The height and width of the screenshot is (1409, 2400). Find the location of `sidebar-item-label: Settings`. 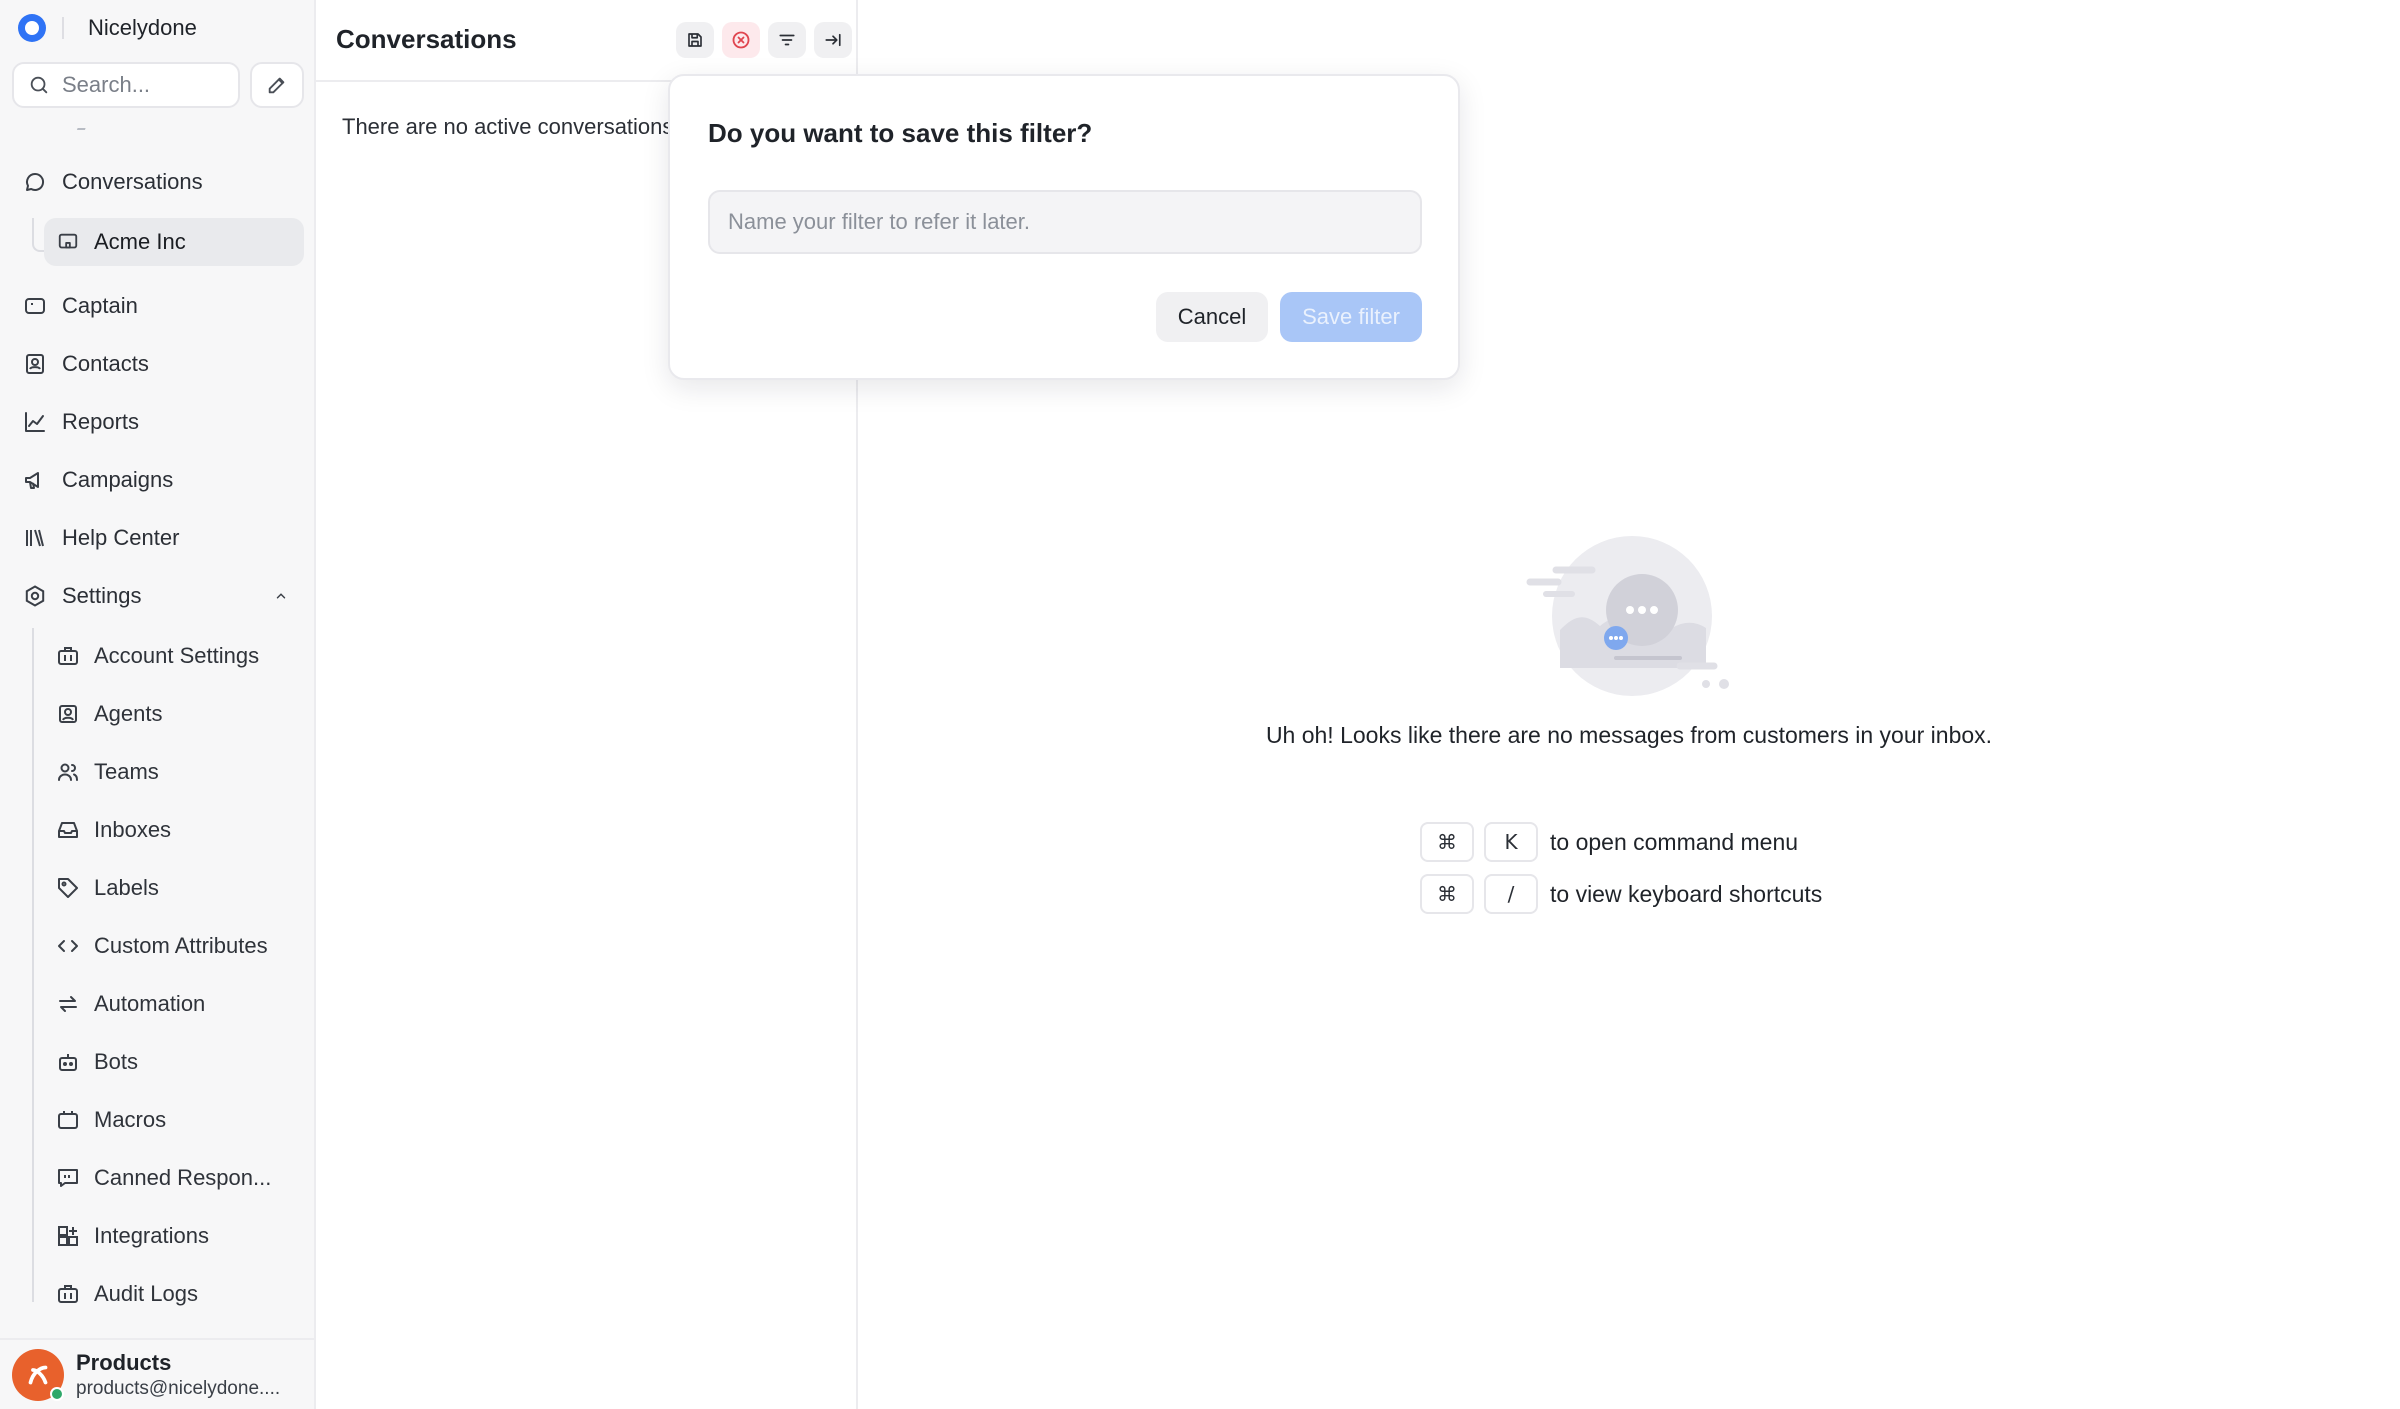

sidebar-item-label: Settings is located at coordinates (102, 595).